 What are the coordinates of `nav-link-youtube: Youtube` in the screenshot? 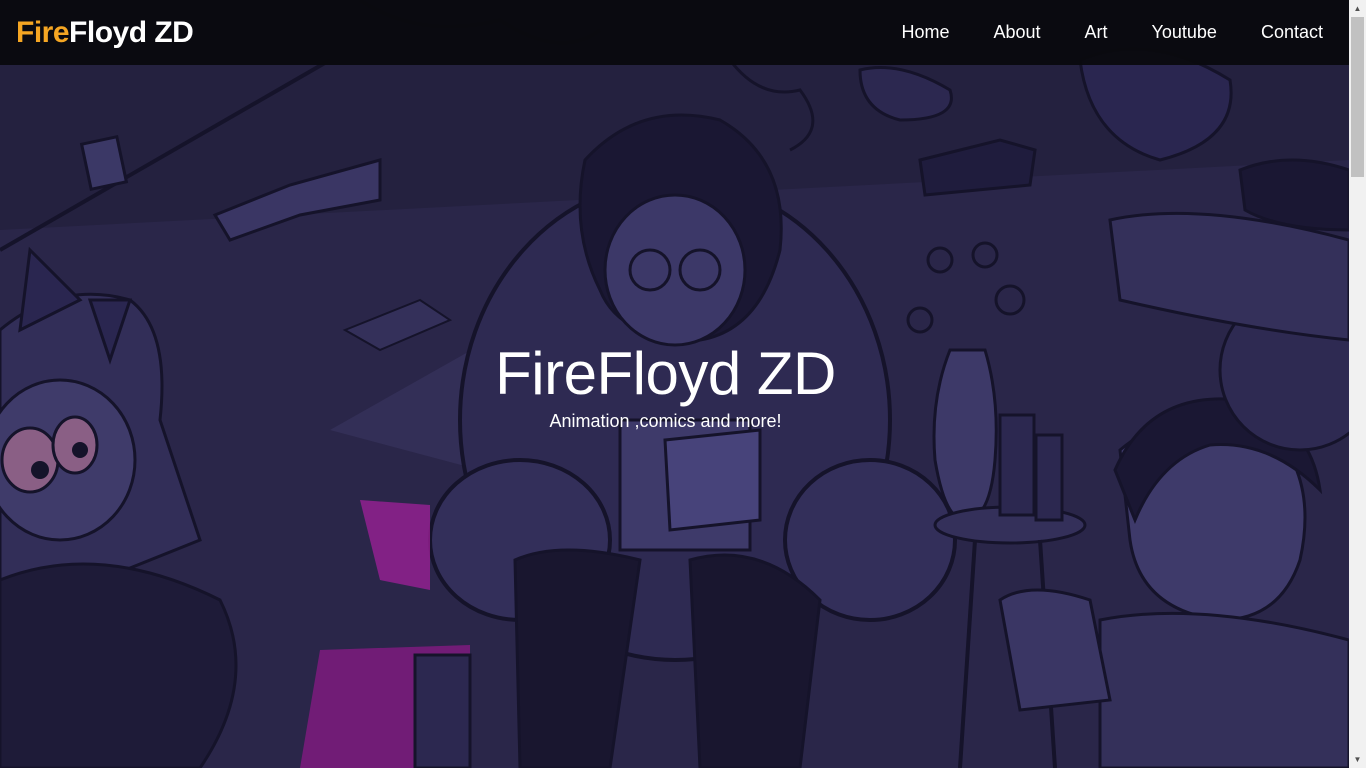 It's located at (1184, 32).